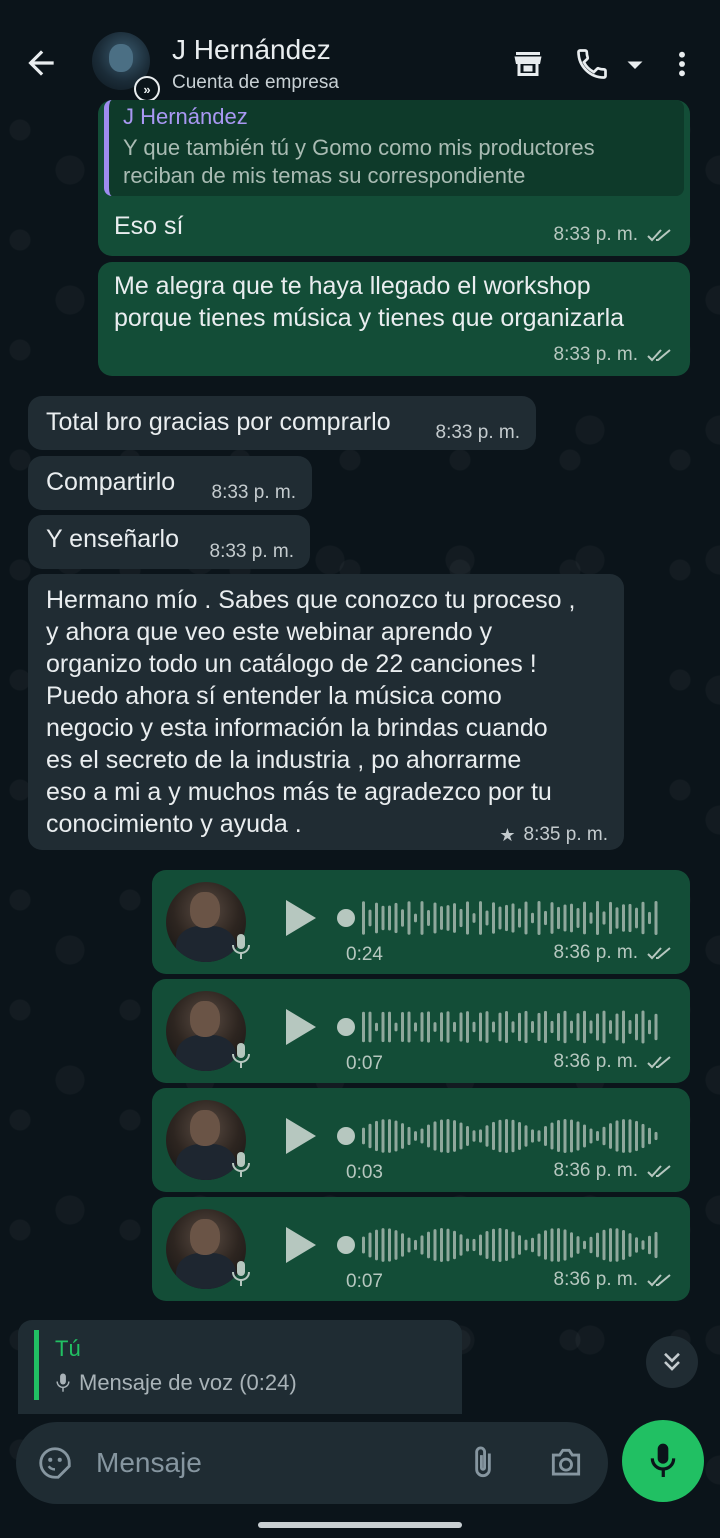 The width and height of the screenshot is (720, 1538). What do you see at coordinates (255, 83) in the screenshot?
I see `contact-subtitle: Cuenta de empresa` at bounding box center [255, 83].